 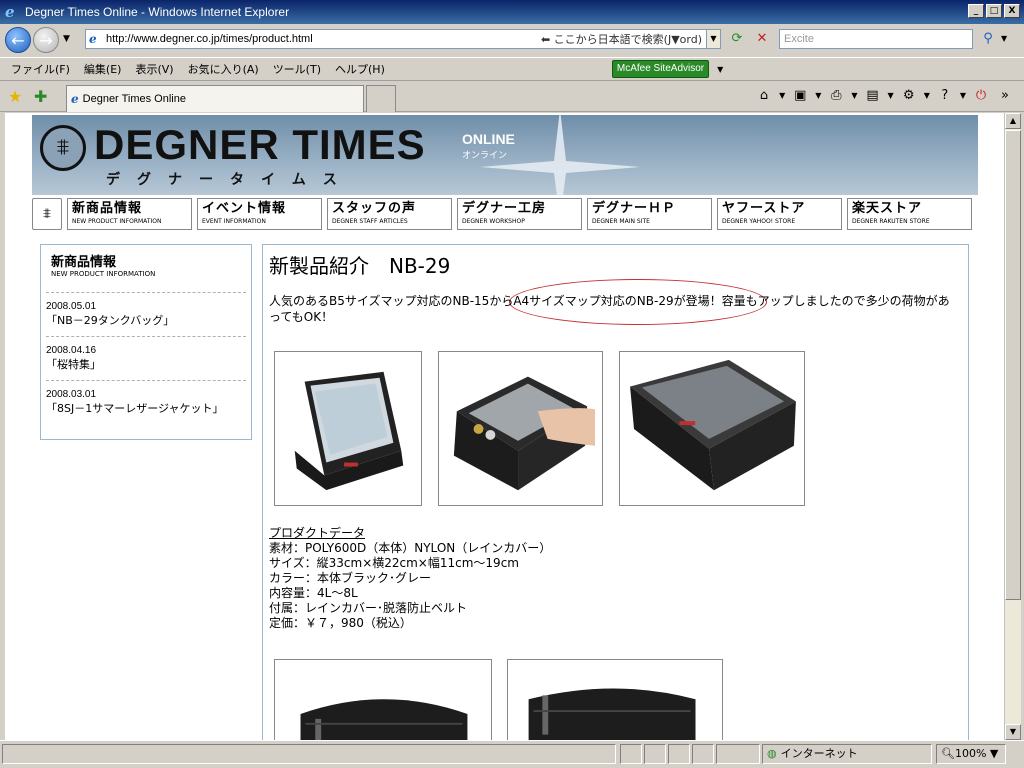 I want to click on tools-gear-icon: ⚙, so click(x=909, y=95).